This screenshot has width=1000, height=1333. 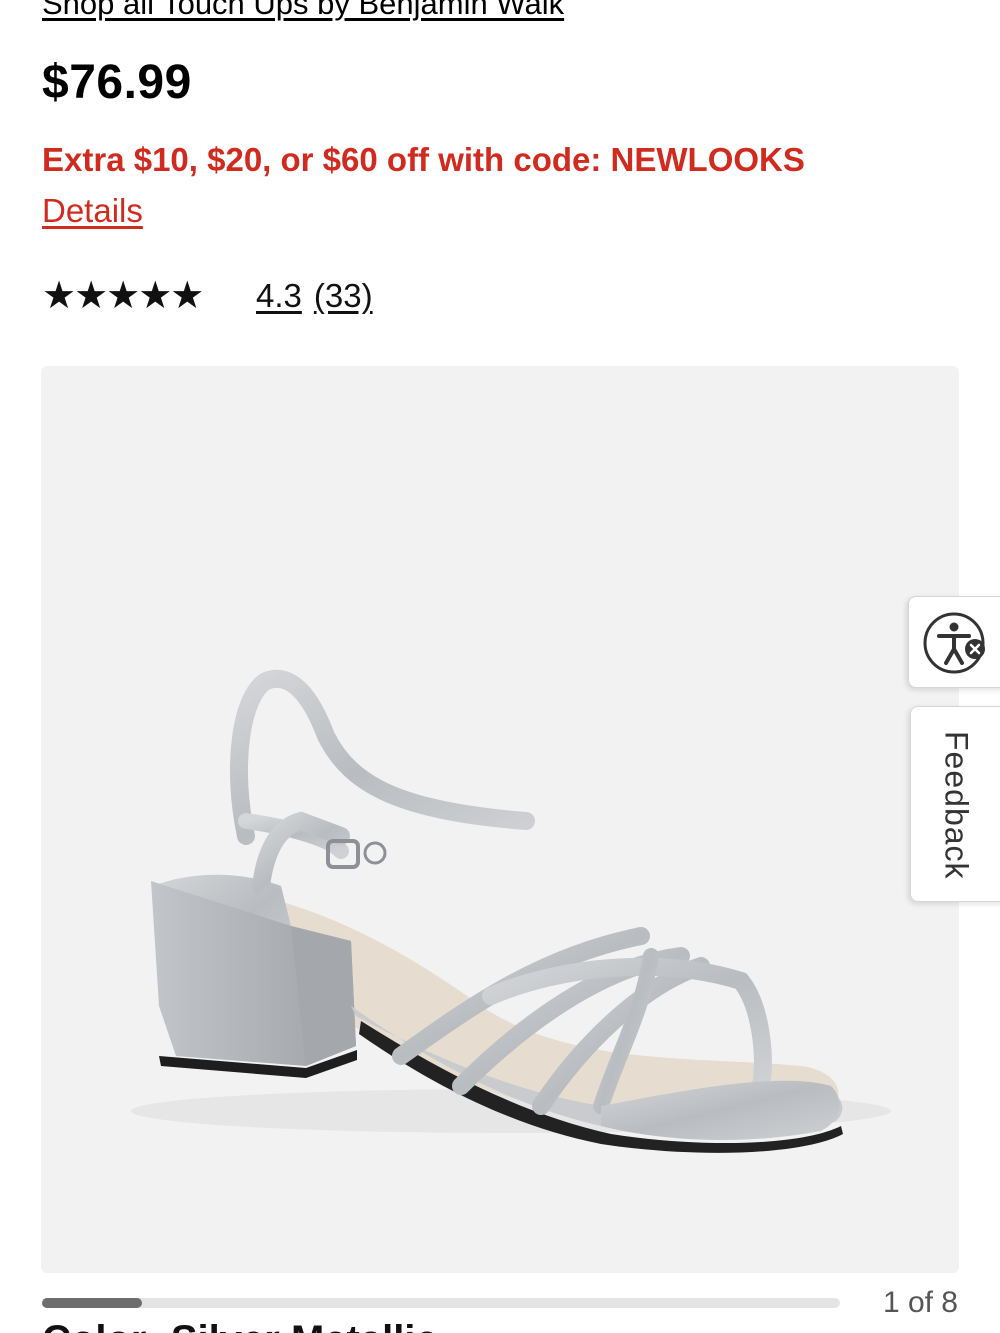 I want to click on shop-all-brand-link: Shop all Touch Ups by Benjamin Walk, so click(x=303, y=11).